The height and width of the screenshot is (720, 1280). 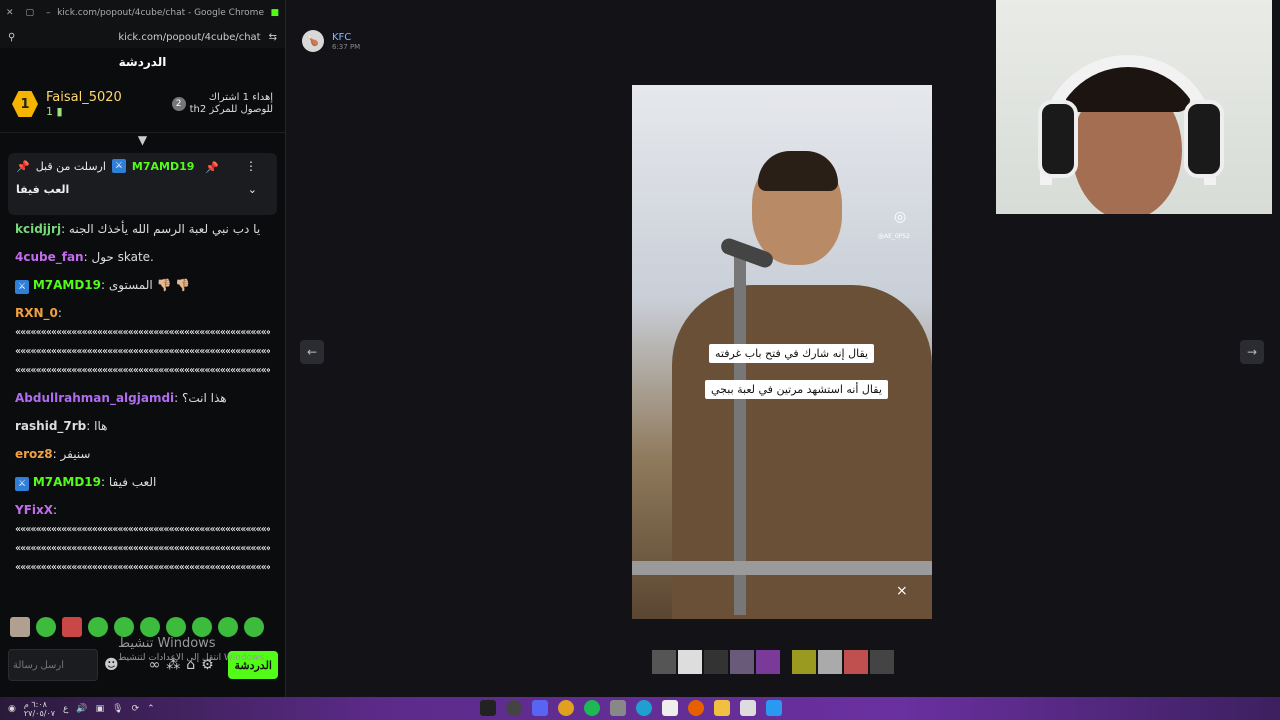 What do you see at coordinates (11, 37) in the screenshot?
I see `search-icon: ⚲` at bounding box center [11, 37].